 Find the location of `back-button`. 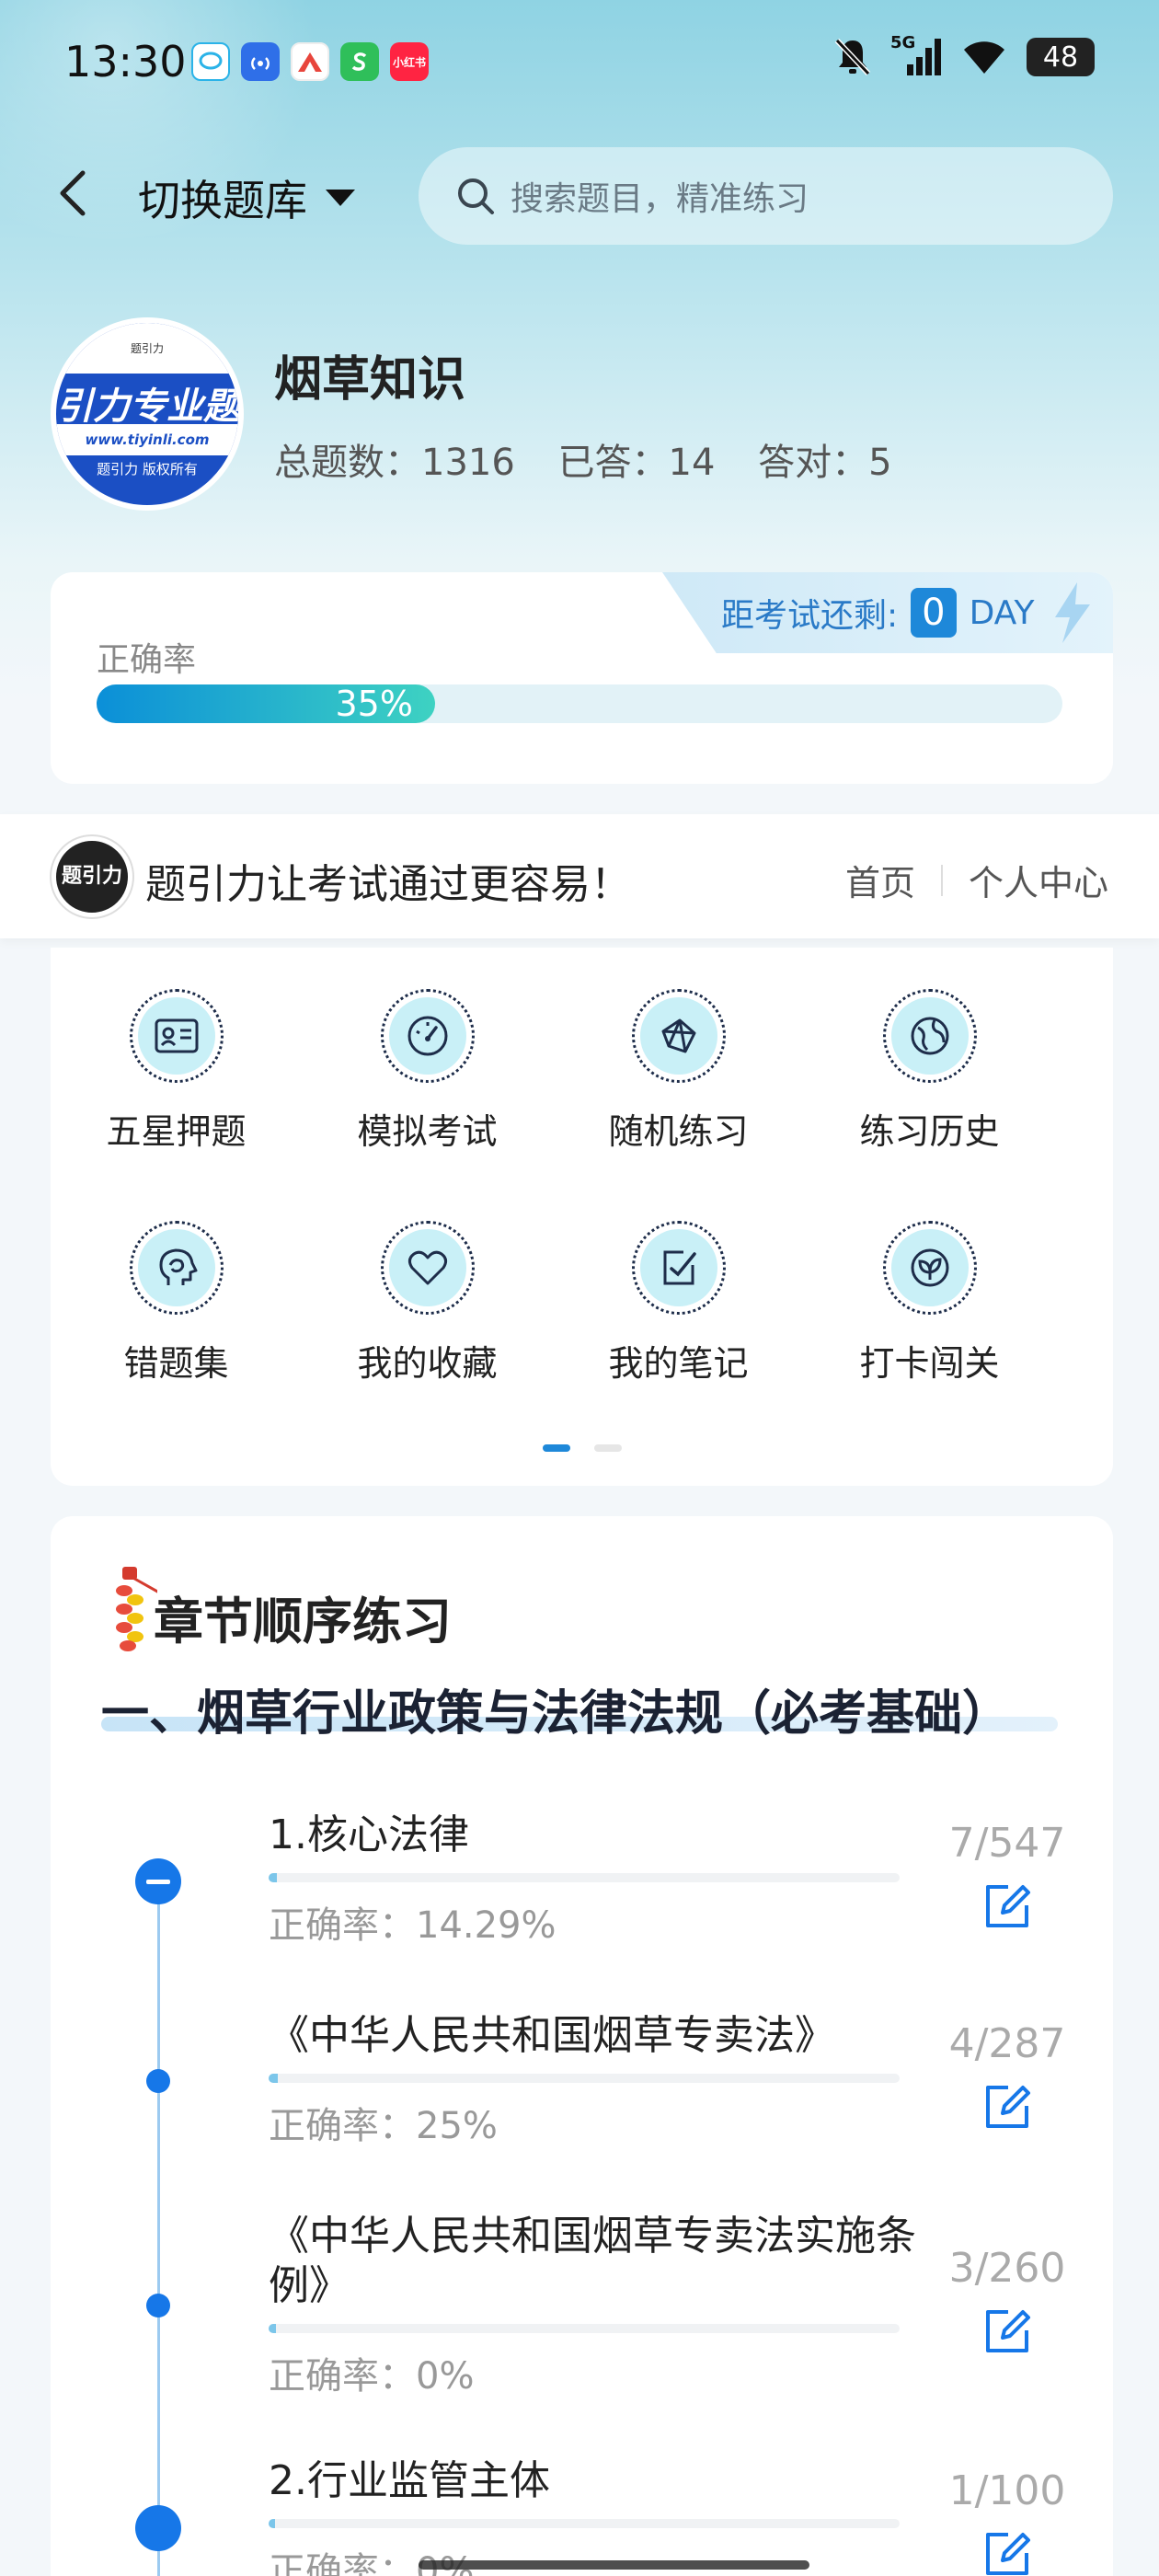

back-button is located at coordinates (71, 193).